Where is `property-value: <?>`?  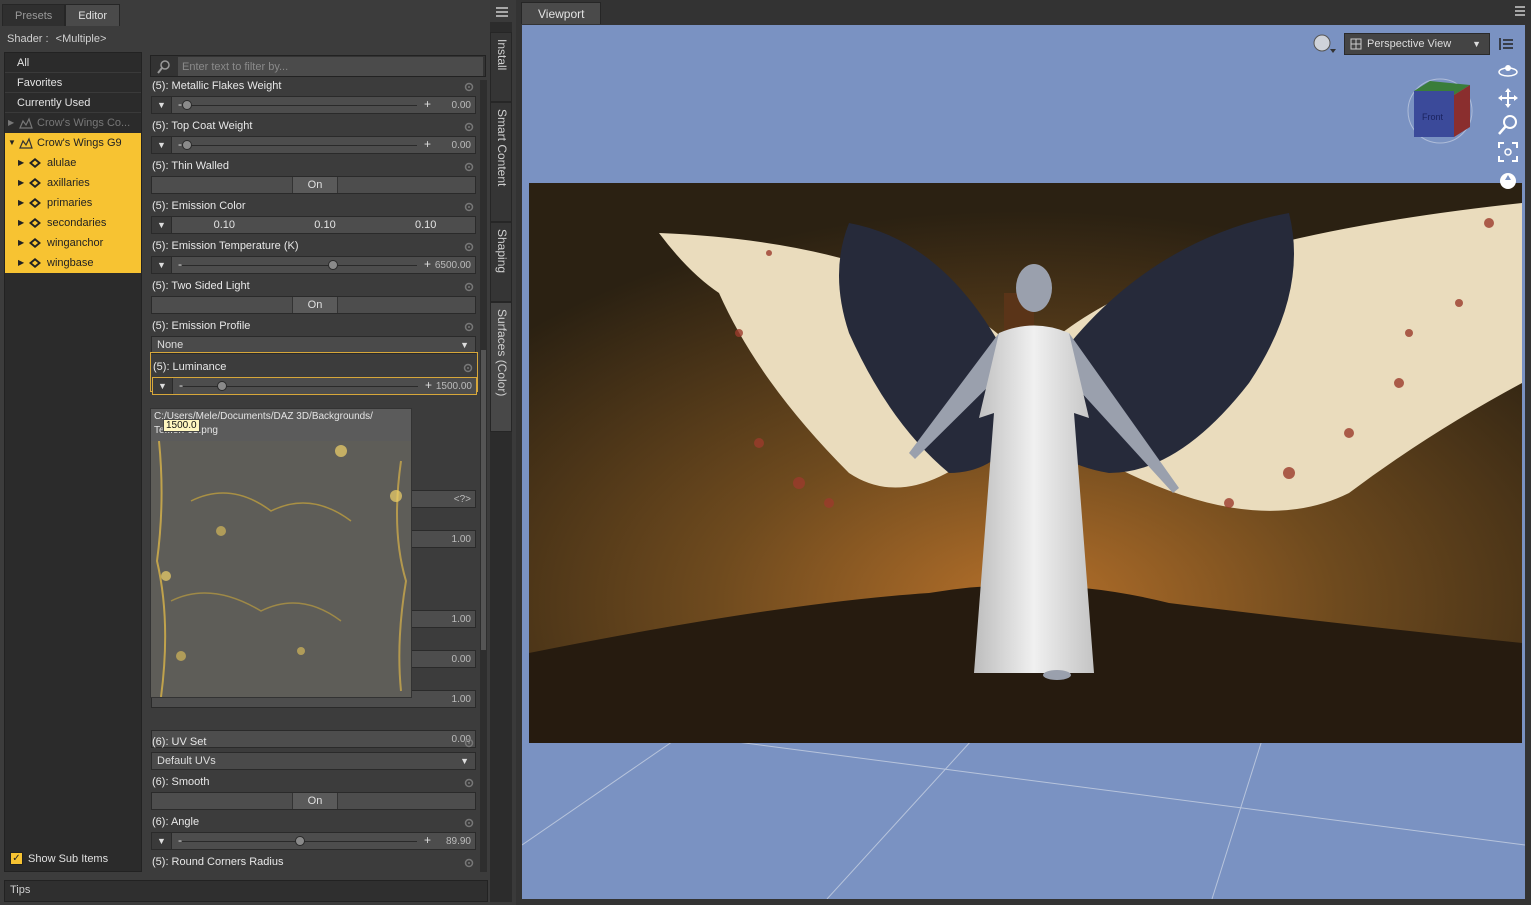 property-value: <?> is located at coordinates (462, 499).